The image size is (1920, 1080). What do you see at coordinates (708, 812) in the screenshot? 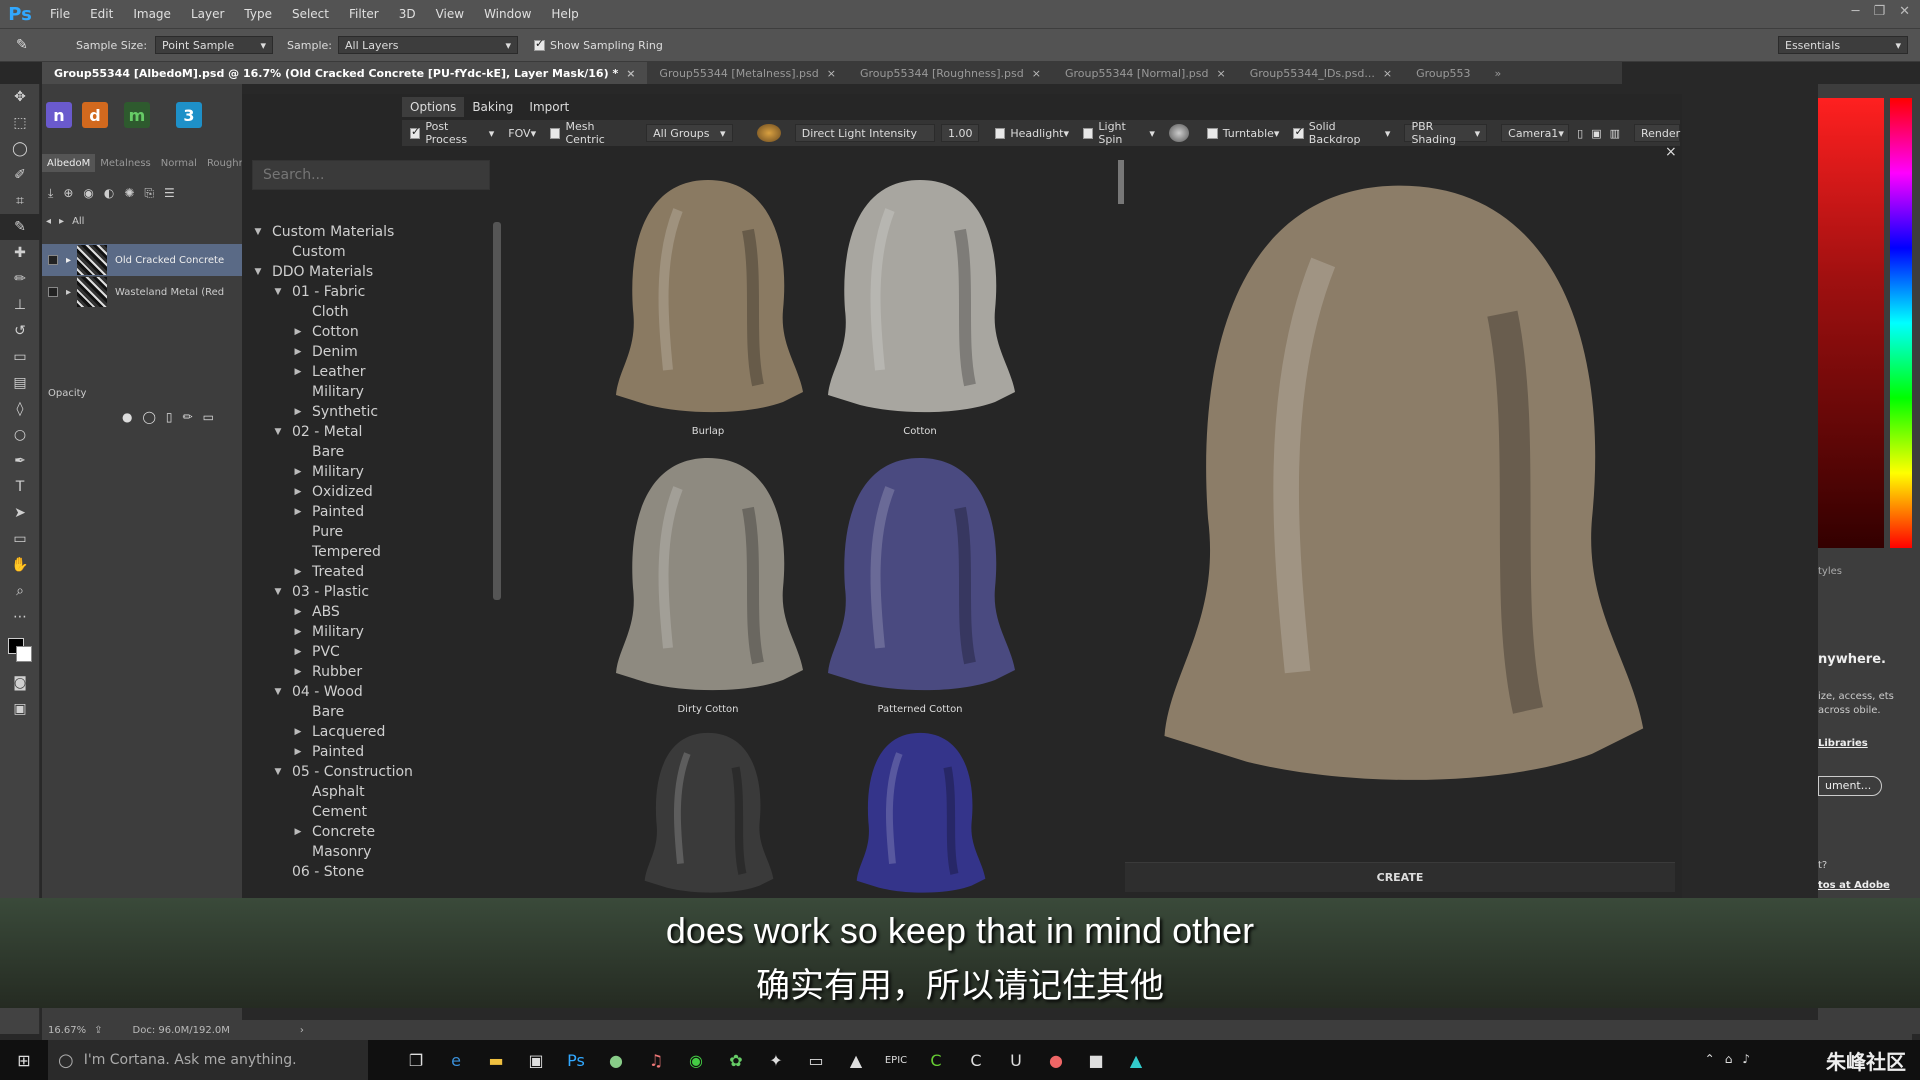
I see `material-card` at bounding box center [708, 812].